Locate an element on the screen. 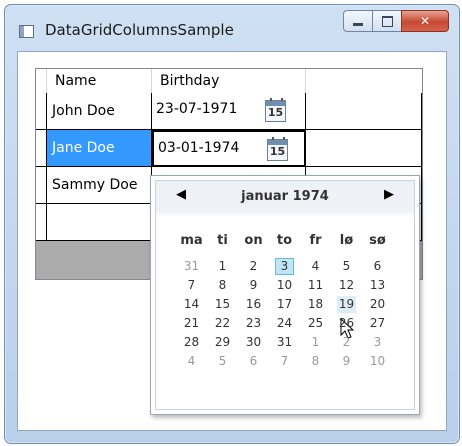 The image size is (462, 446). maximize-button is located at coordinates (386, 21).